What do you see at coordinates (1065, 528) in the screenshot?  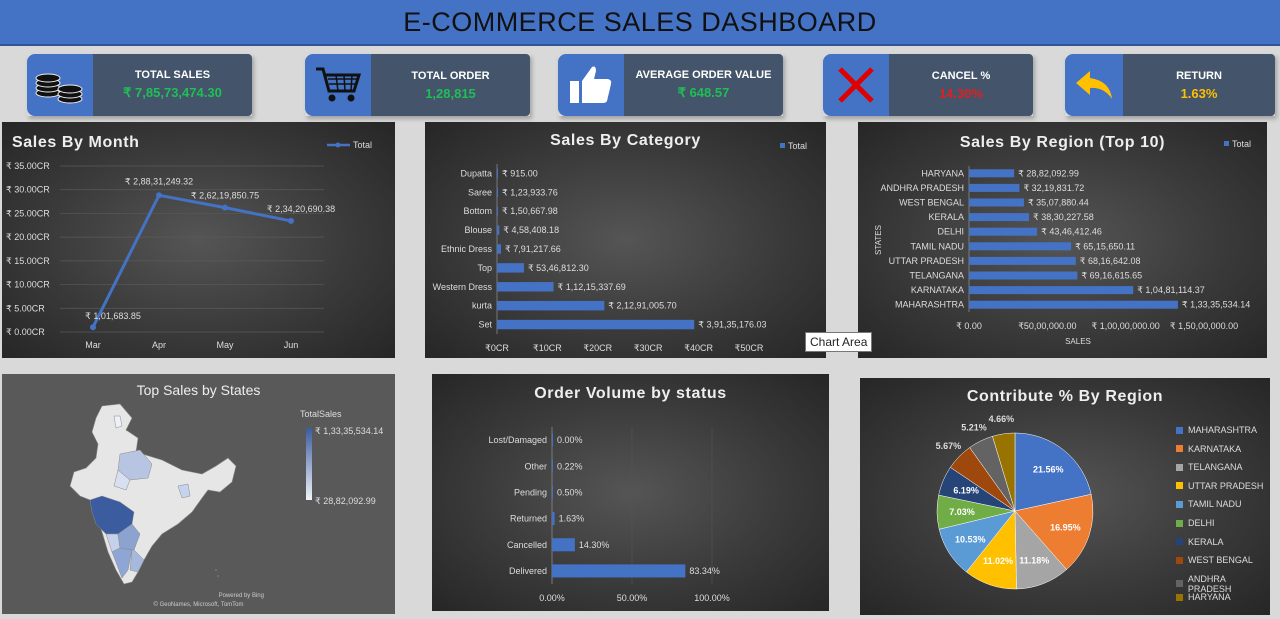 I see `slice-label: 16.95%` at bounding box center [1065, 528].